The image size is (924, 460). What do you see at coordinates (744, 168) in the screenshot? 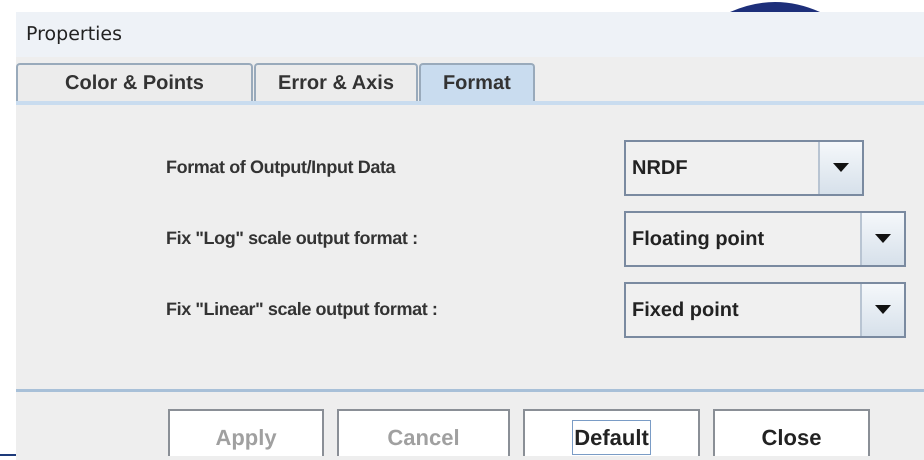
I see `dropdown: NRDF` at bounding box center [744, 168].